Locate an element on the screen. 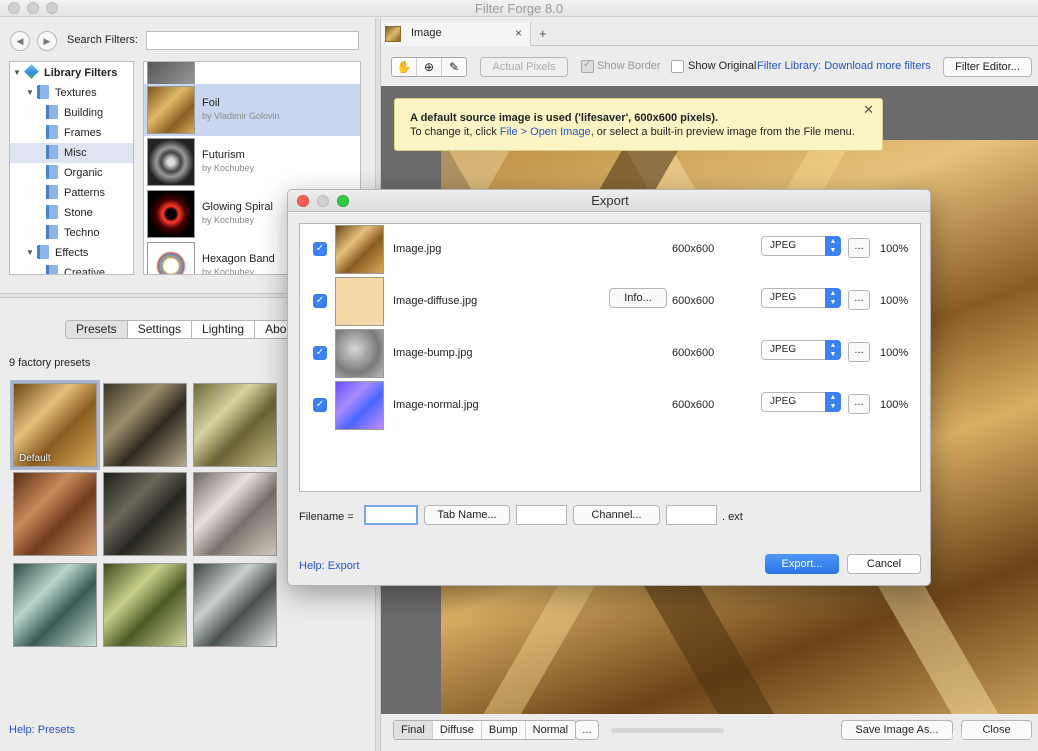 The width and height of the screenshot is (1038, 751). hand-tool-icon: ✋ is located at coordinates (404, 67).